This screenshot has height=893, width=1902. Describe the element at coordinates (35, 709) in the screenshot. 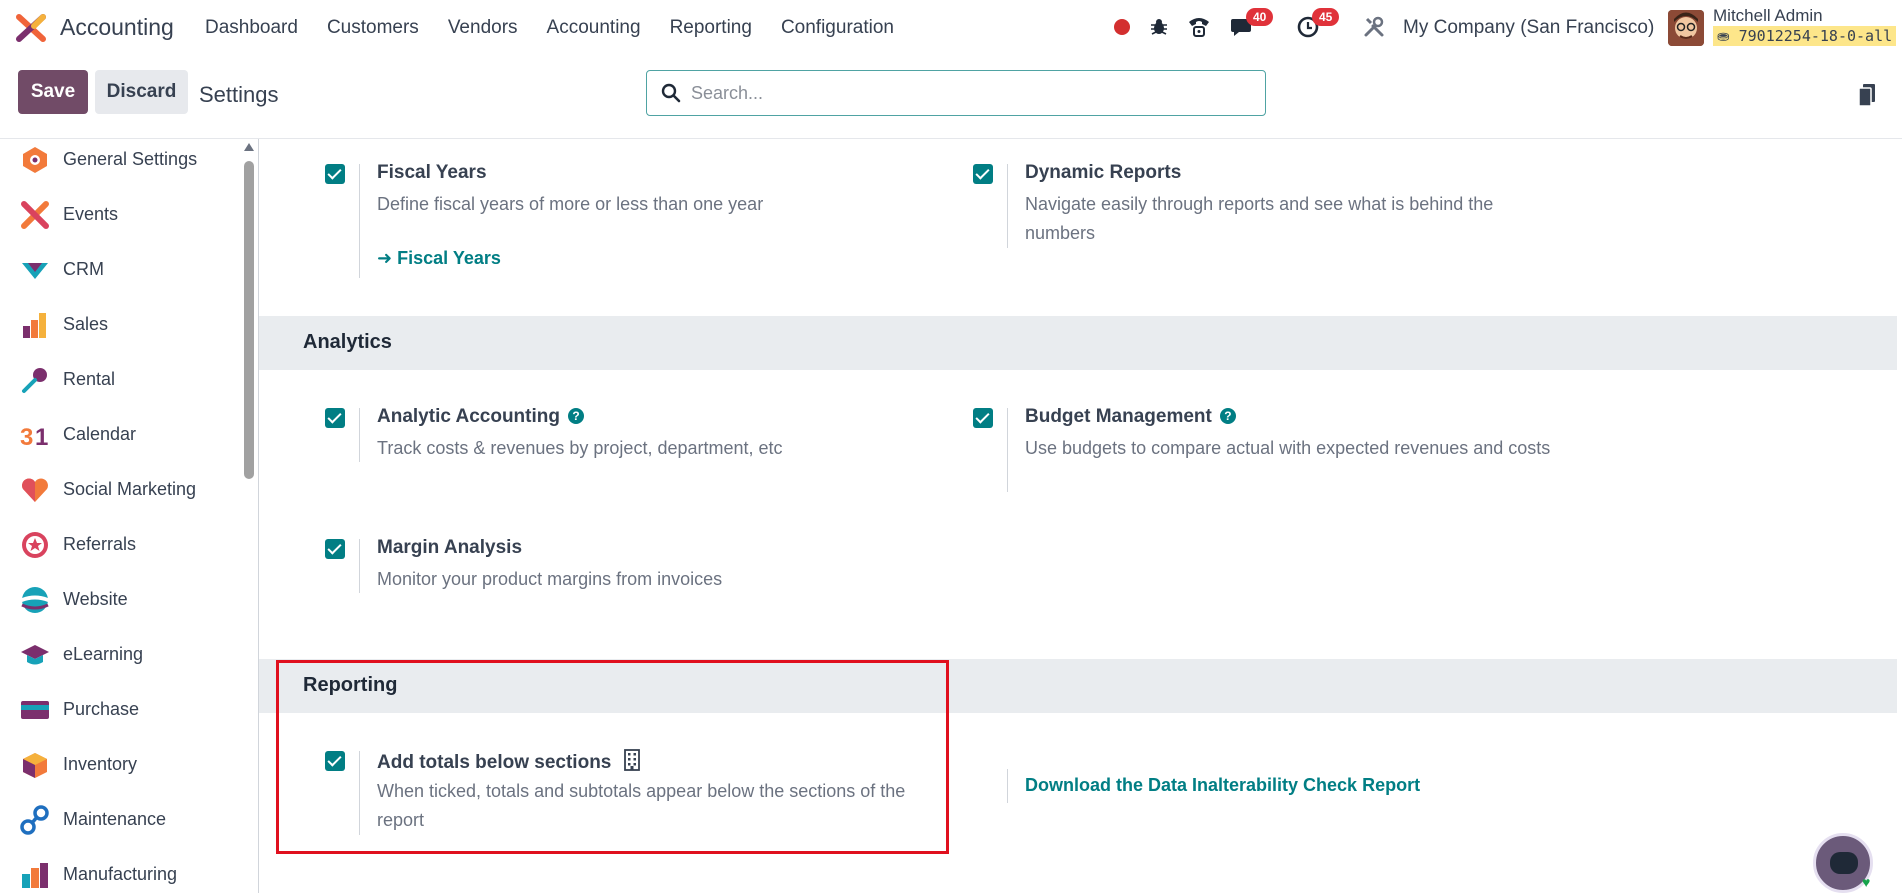

I see `purchase-icon` at that location.